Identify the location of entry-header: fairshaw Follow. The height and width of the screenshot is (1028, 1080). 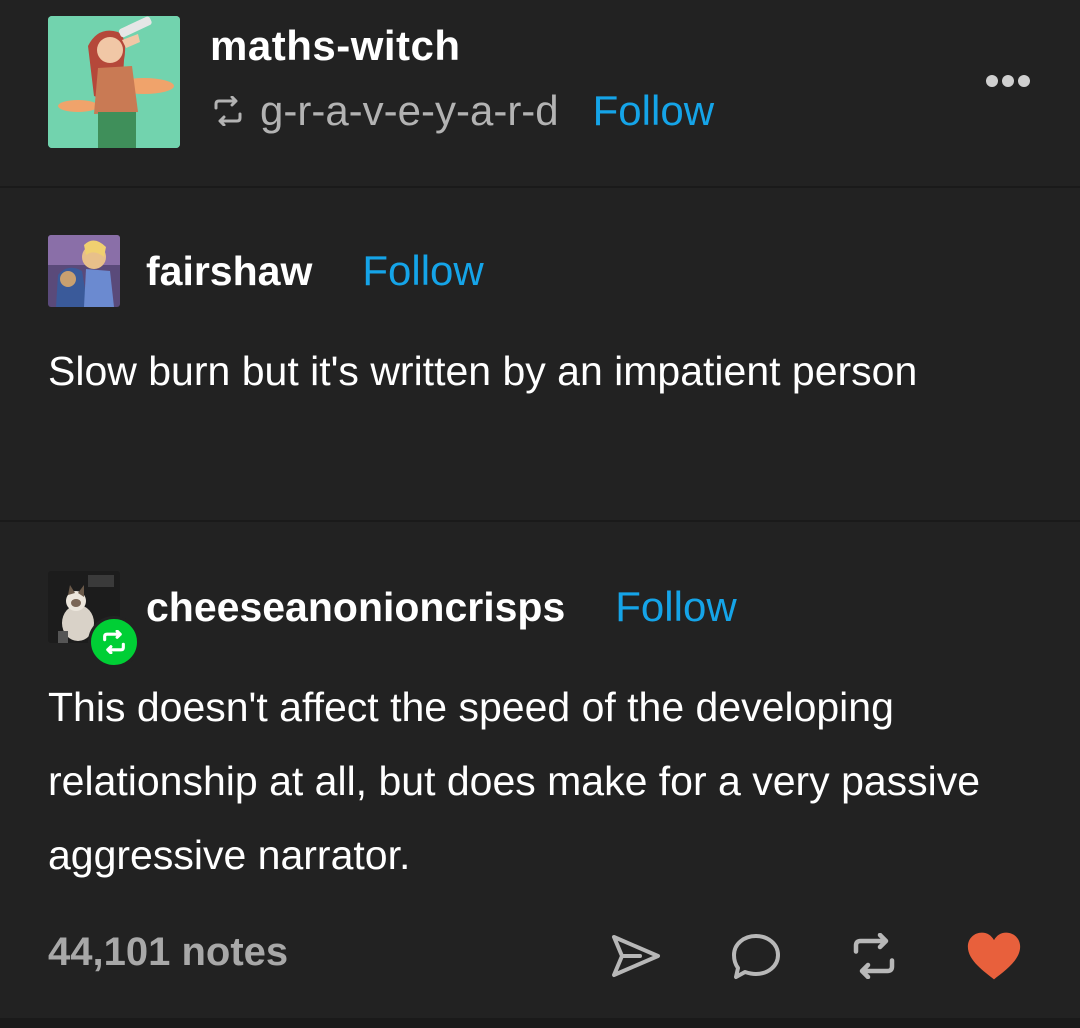
(266, 271).